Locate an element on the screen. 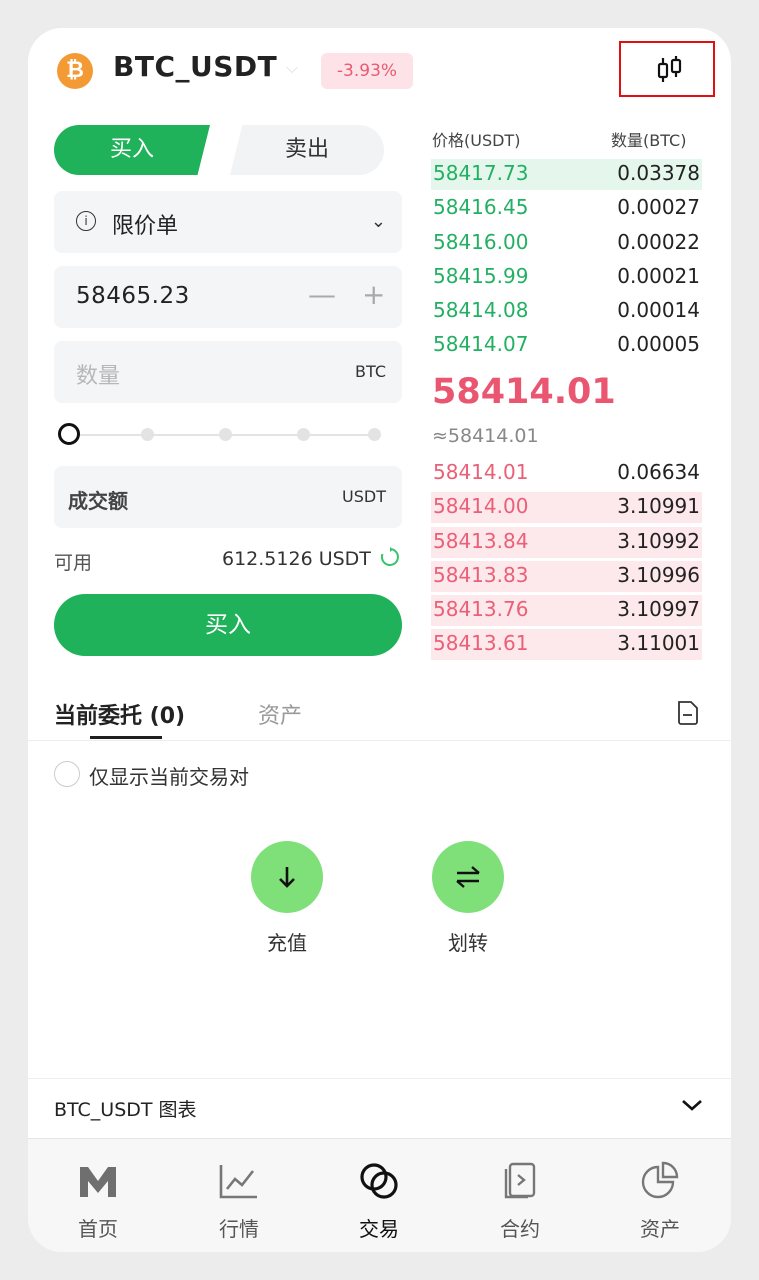 The height and width of the screenshot is (1280, 759). deposit-button: 充值 is located at coordinates (287, 898).